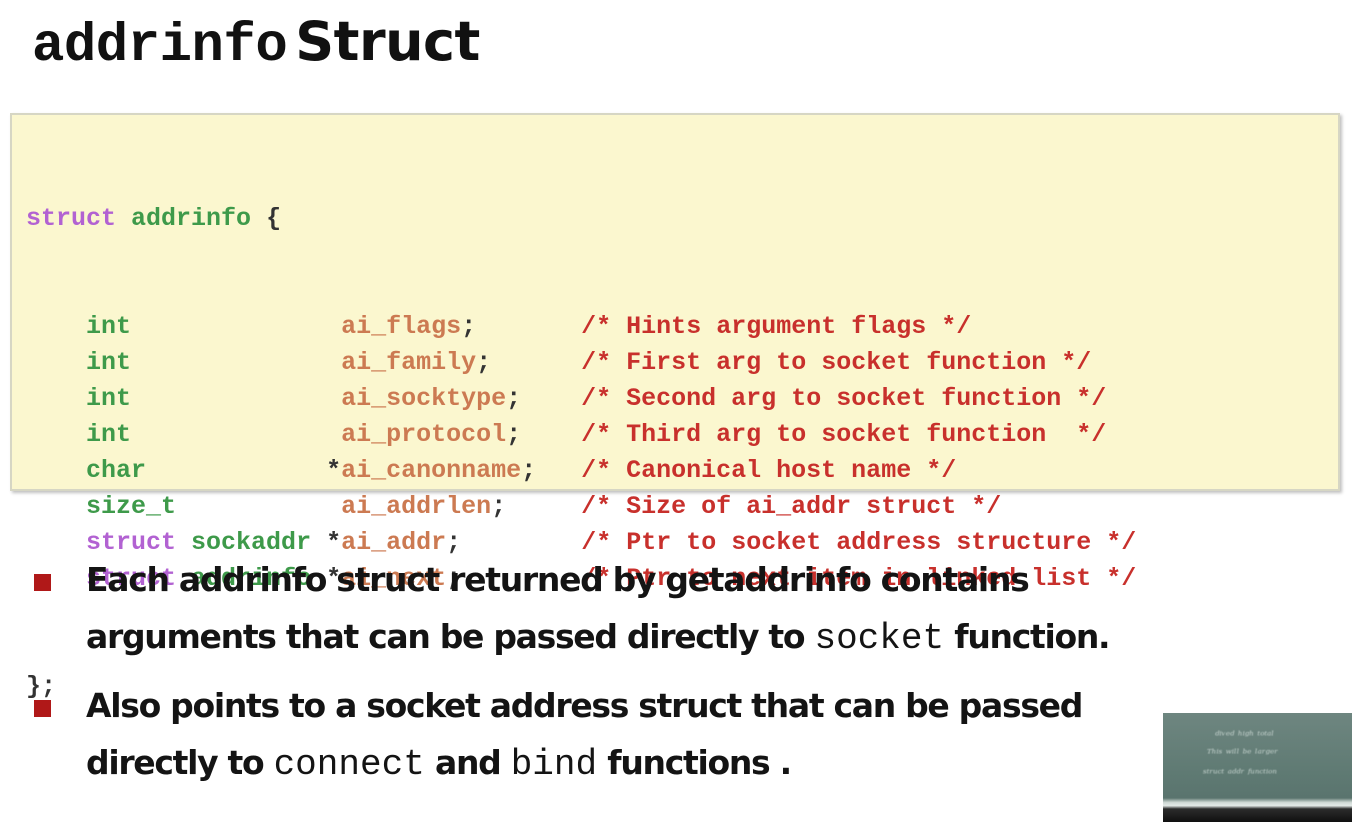 Image resolution: width=1352 pixels, height=822 pixels. I want to click on chalkboard-scribble: ᵈⁱᵛᵉᵈ ʰⁱᵍʰ ᵗᵒᵗᵃˡ, so click(1244, 735).